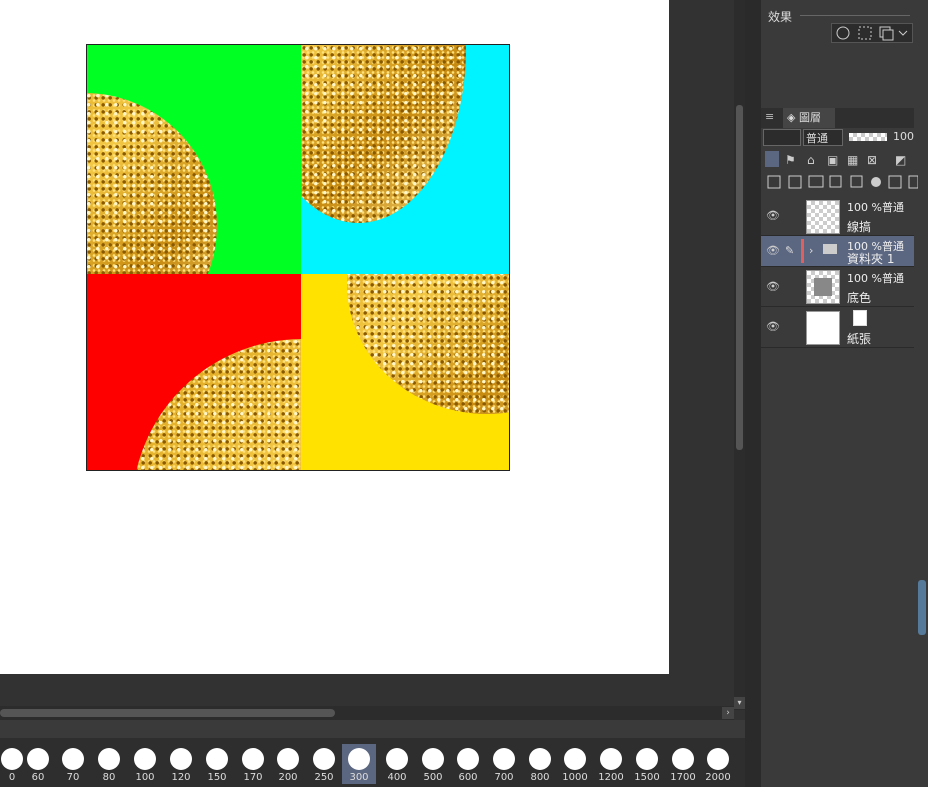 This screenshot has width=928, height=787. What do you see at coordinates (823, 137) in the screenshot?
I see `blend-mode-select: 普通` at bounding box center [823, 137].